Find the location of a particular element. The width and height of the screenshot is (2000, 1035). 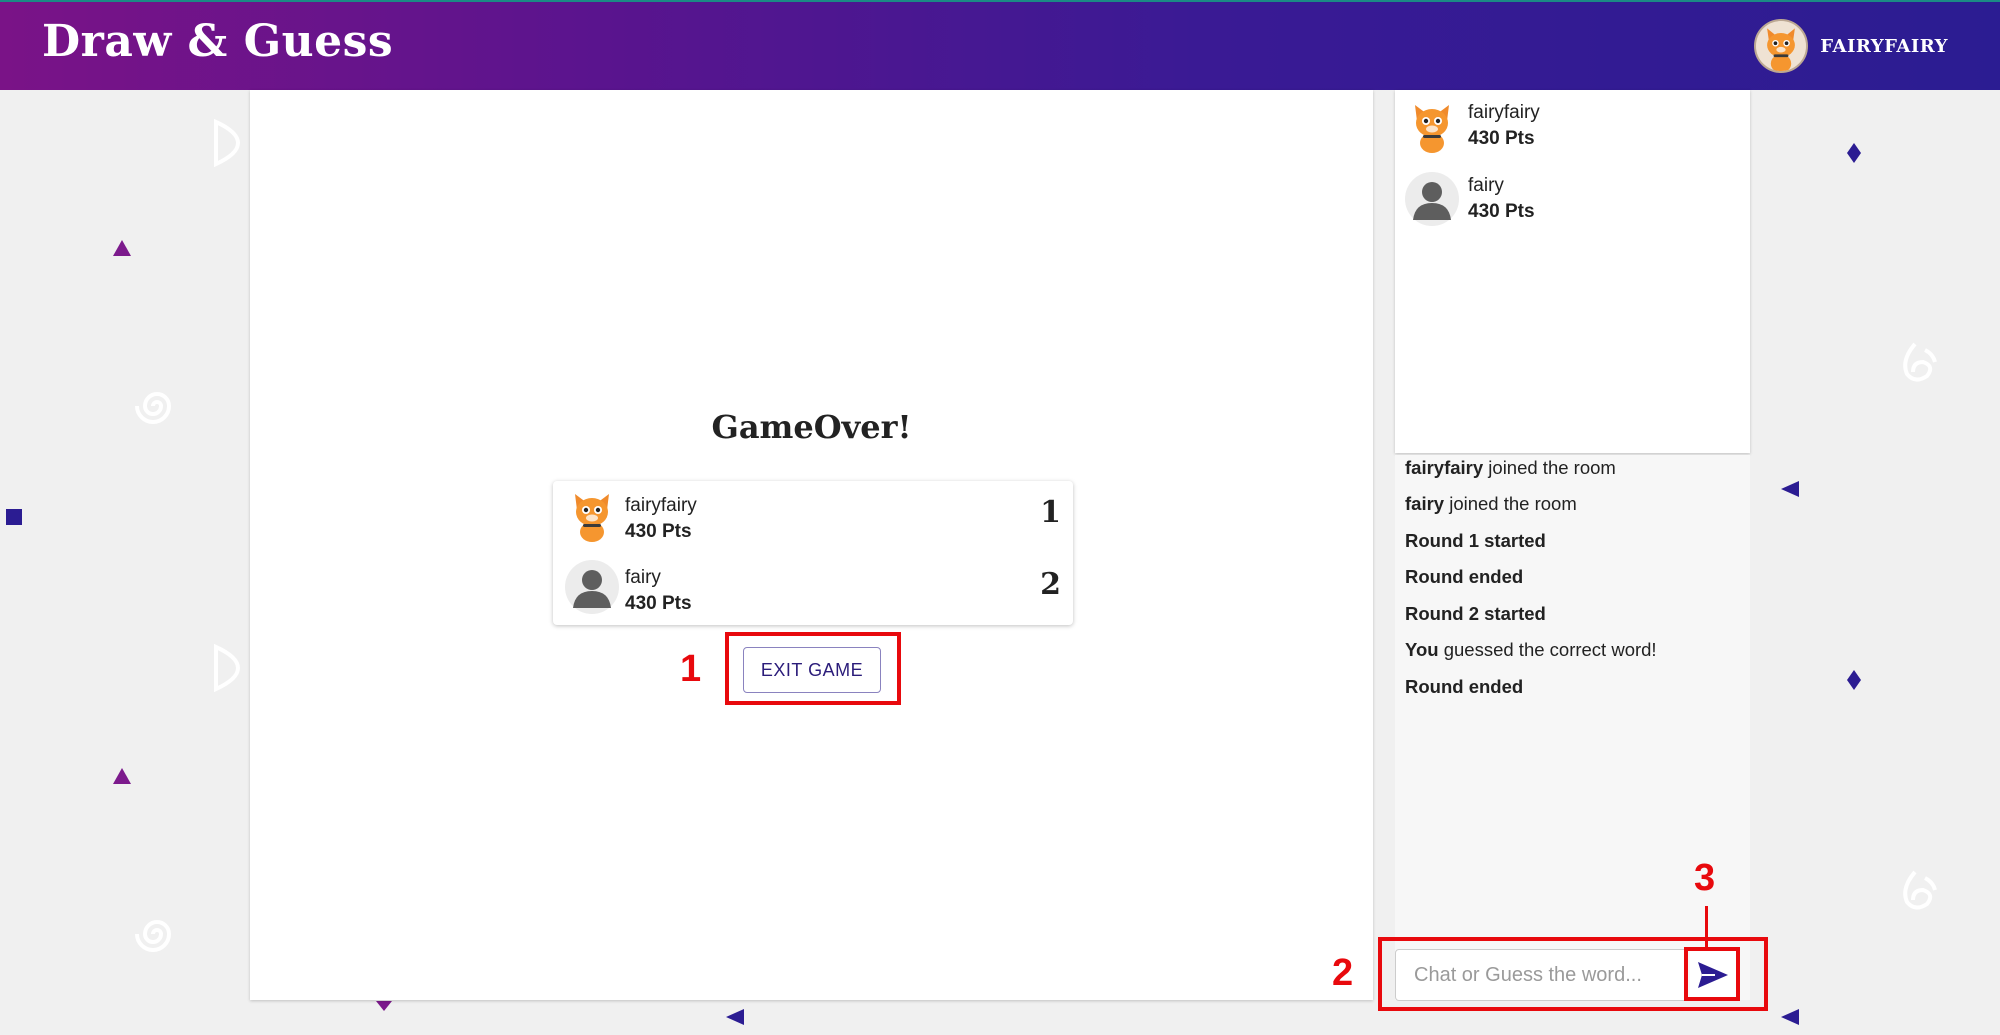

player-row: fairyfairy 430 Pts is located at coordinates (1572, 125).